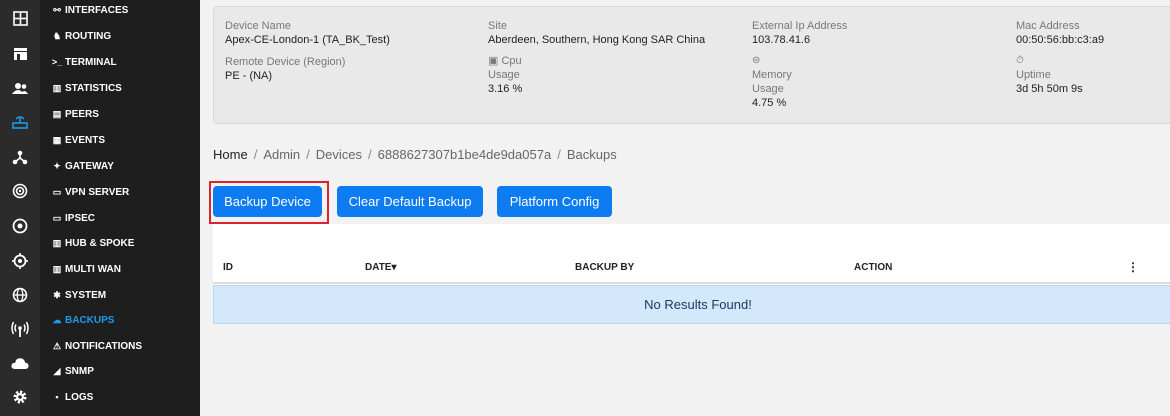  What do you see at coordinates (339, 154) in the screenshot?
I see `breadcrumb-devices: Devices` at bounding box center [339, 154].